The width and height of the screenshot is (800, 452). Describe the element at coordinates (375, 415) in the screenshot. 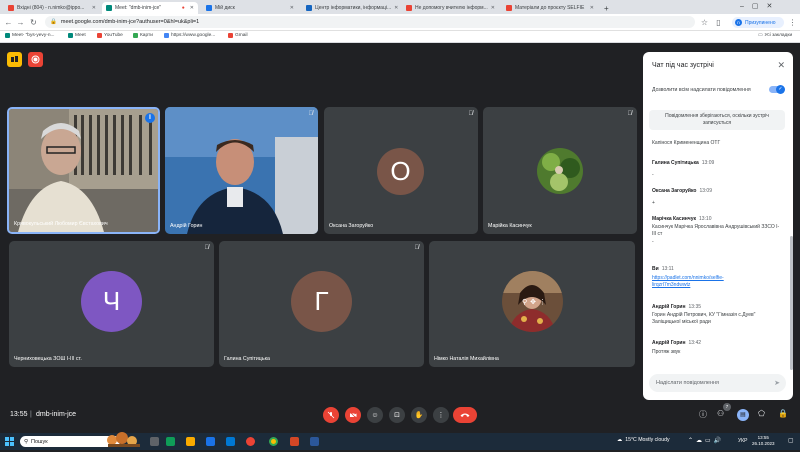

I see `emoji-button: ☺` at that location.